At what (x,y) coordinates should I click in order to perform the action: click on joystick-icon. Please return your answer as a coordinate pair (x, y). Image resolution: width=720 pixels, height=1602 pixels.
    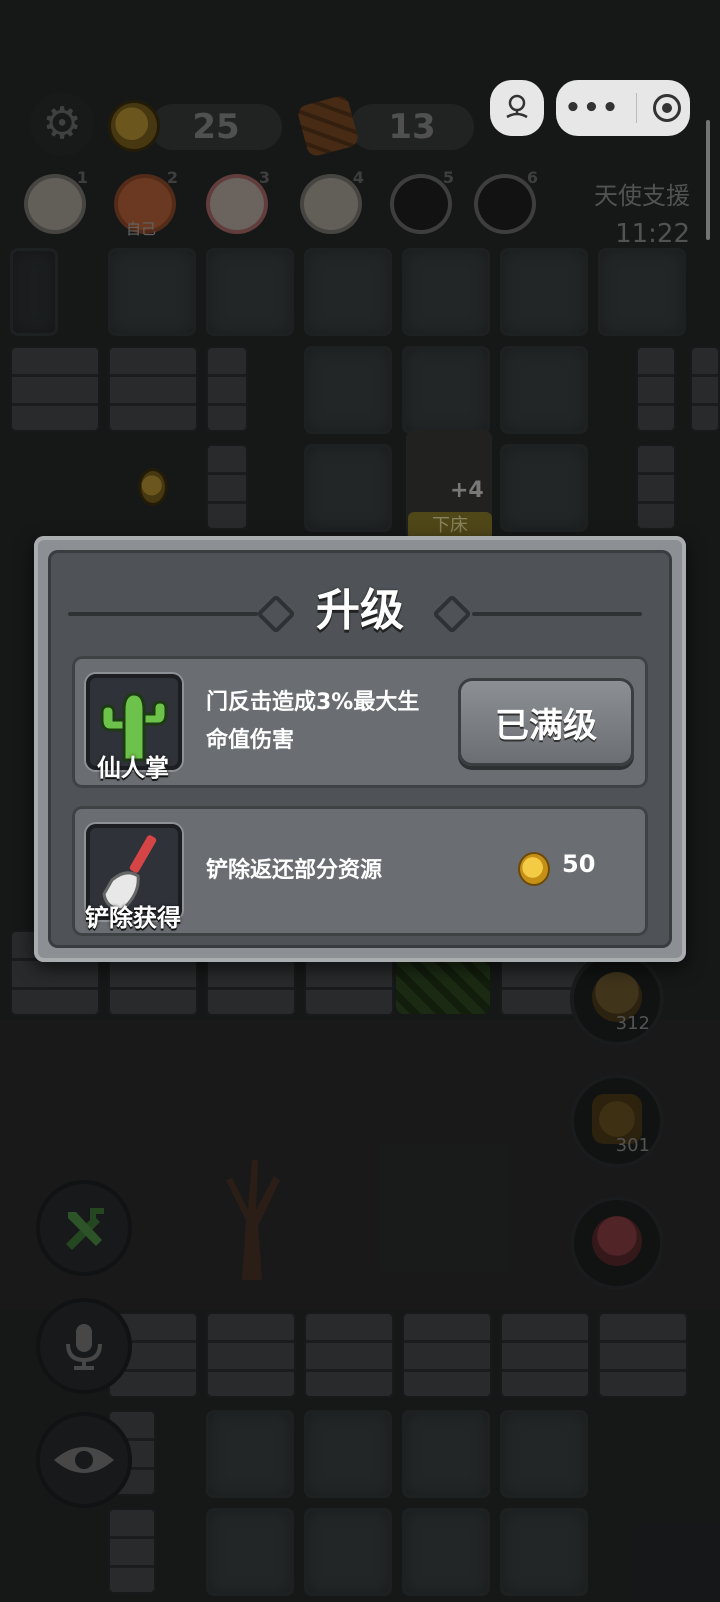
    Looking at the image, I should click on (517, 106).